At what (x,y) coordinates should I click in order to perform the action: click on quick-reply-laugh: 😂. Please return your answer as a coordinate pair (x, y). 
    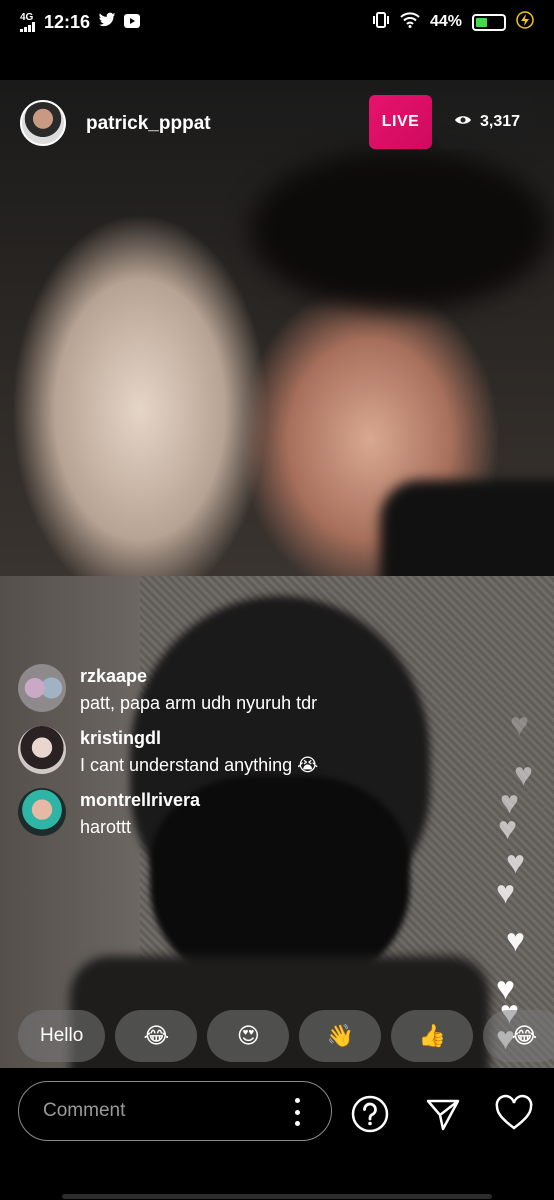
    Looking at the image, I should click on (156, 1036).